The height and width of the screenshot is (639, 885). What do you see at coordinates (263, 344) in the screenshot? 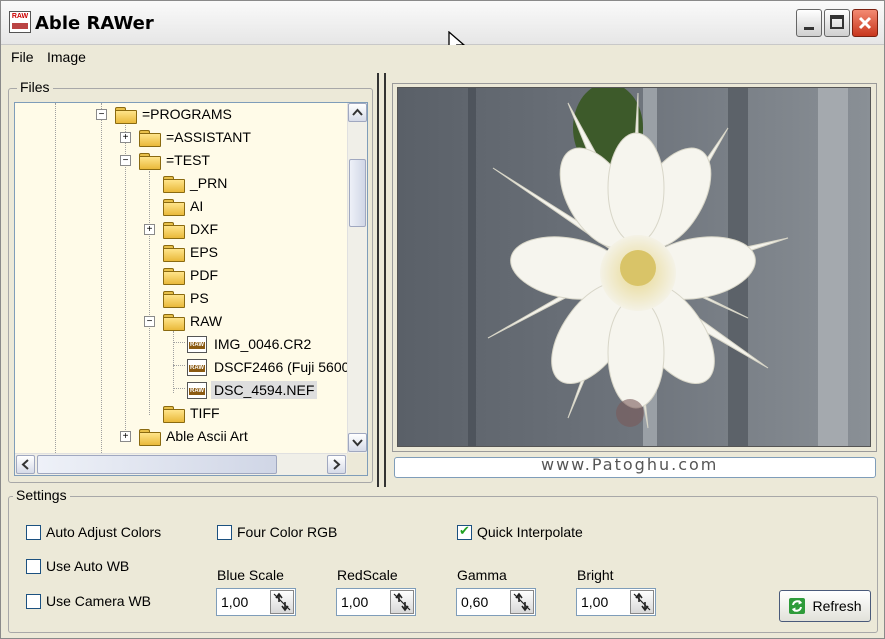
I see `tree-item-label: IMG_0046.CR2` at bounding box center [263, 344].